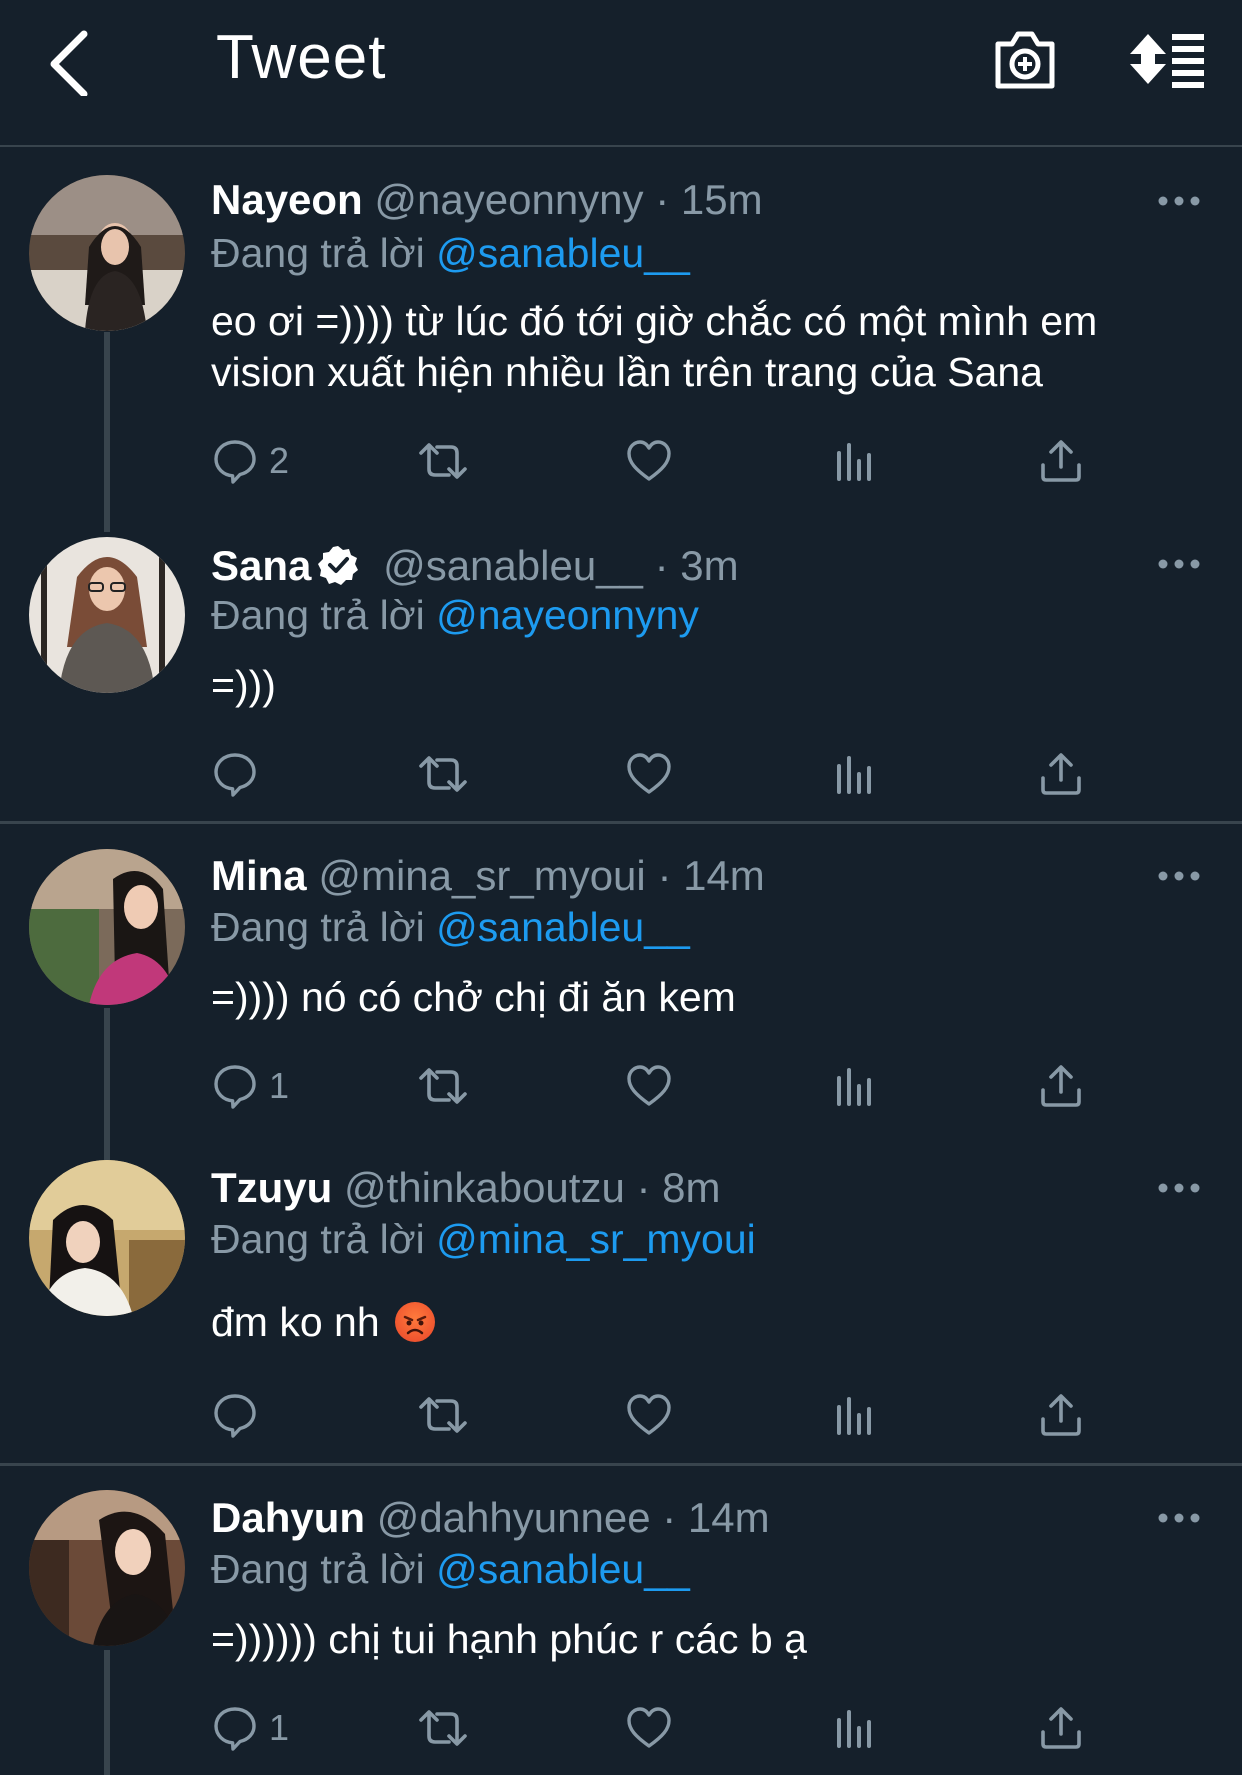 The image size is (1242, 1775). I want to click on user-handle: @dahhyunnee, so click(514, 1517).